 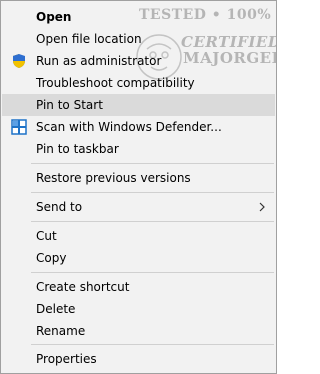 I want to click on menu-item-label: Cut, so click(x=46, y=236).